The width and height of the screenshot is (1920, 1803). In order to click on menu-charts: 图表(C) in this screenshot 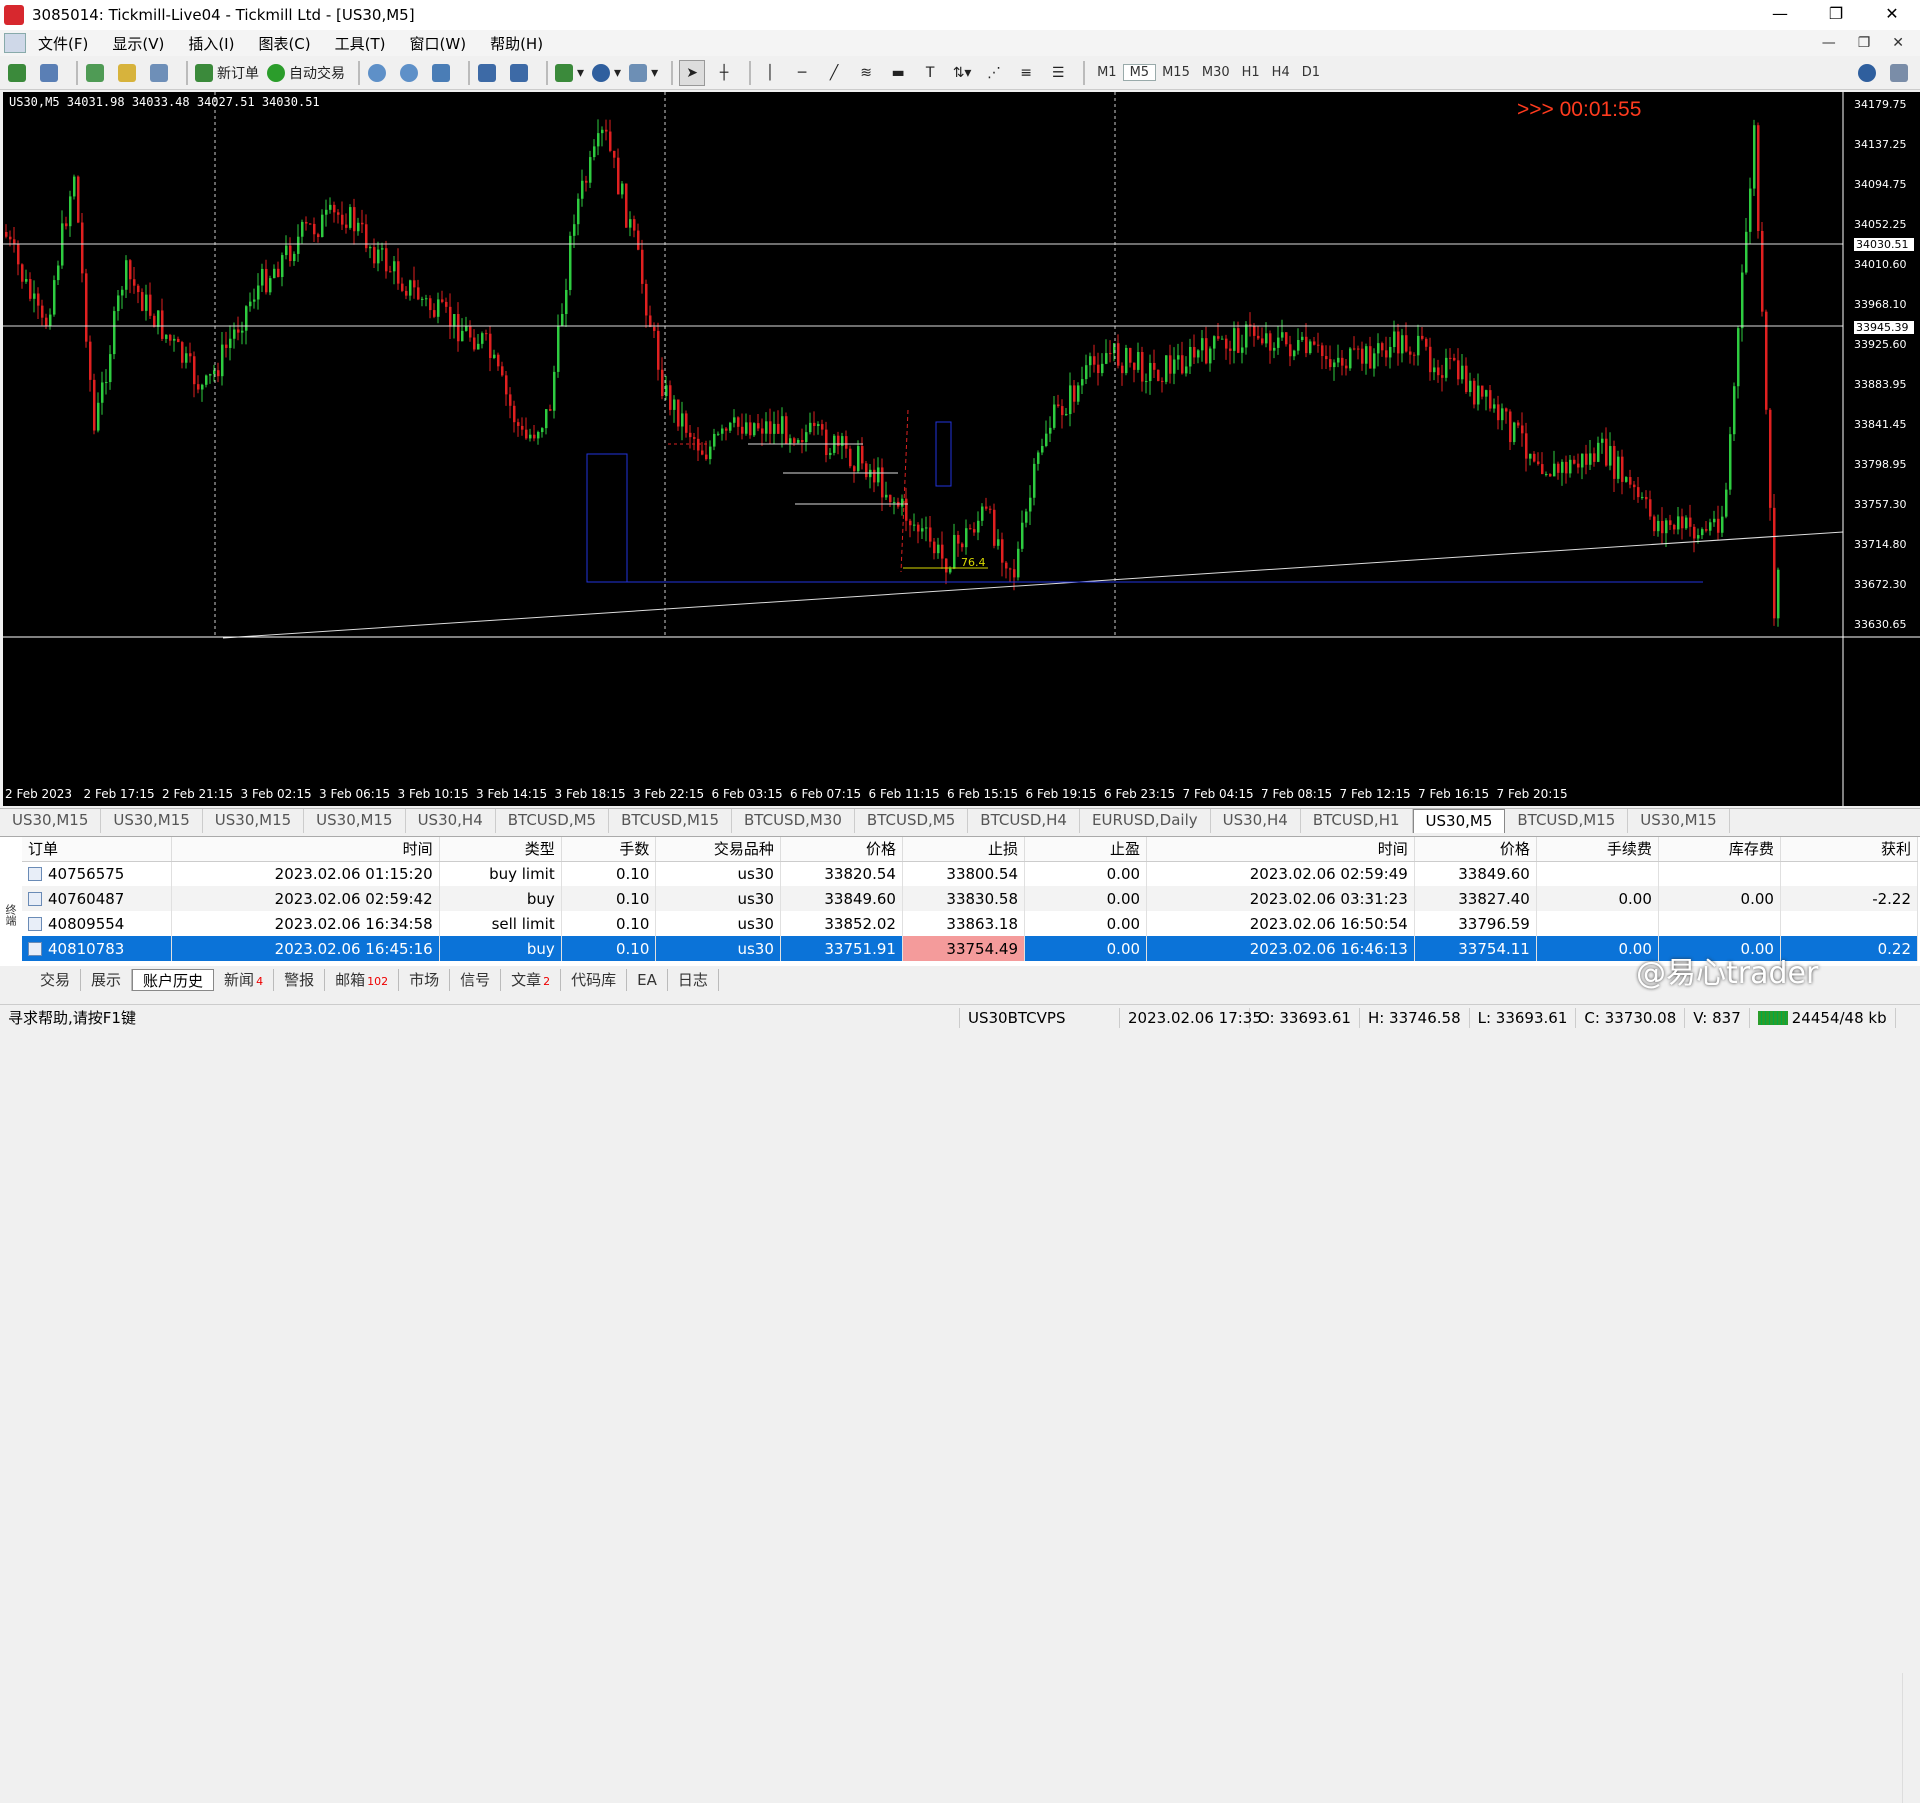, I will do `click(284, 43)`.